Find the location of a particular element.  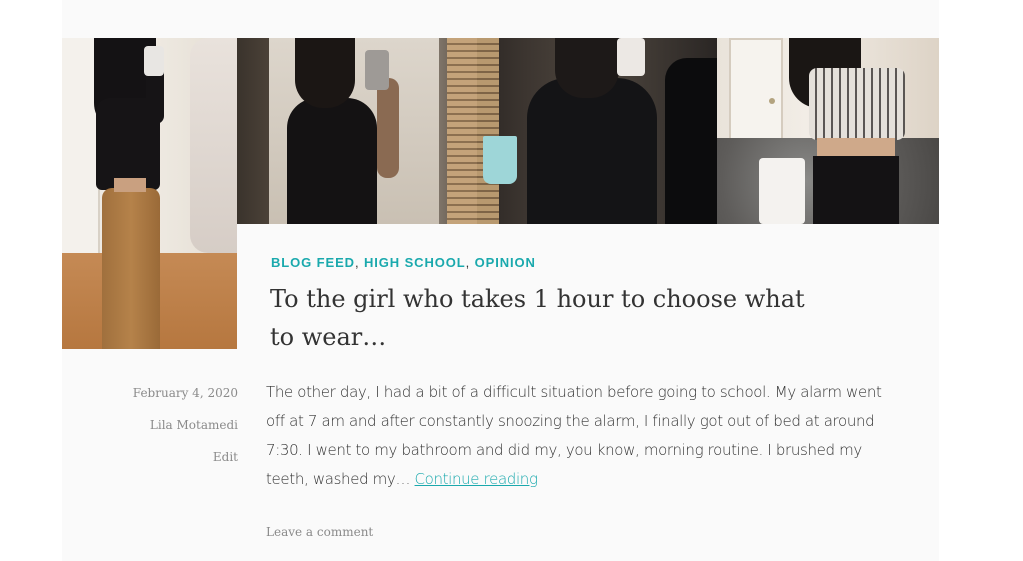

leave-comment-link: Leave a comment is located at coordinates (319, 532).